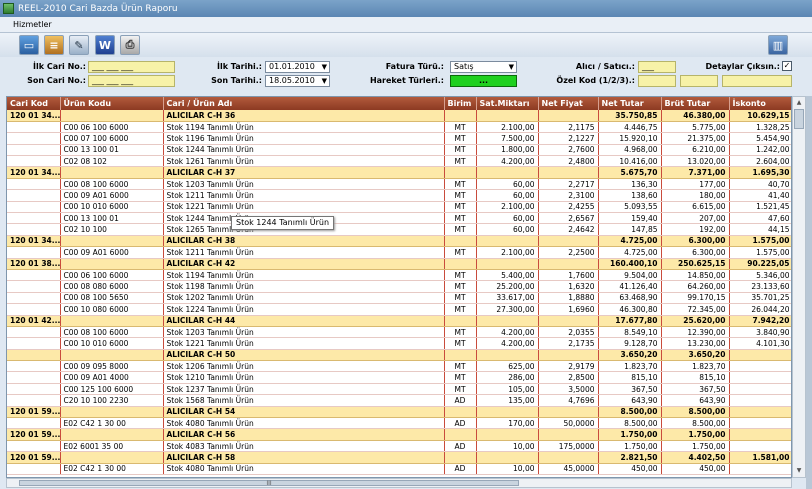 This screenshot has width=812, height=489. What do you see at coordinates (54, 45) in the screenshot?
I see `books-icon: ≡` at bounding box center [54, 45].